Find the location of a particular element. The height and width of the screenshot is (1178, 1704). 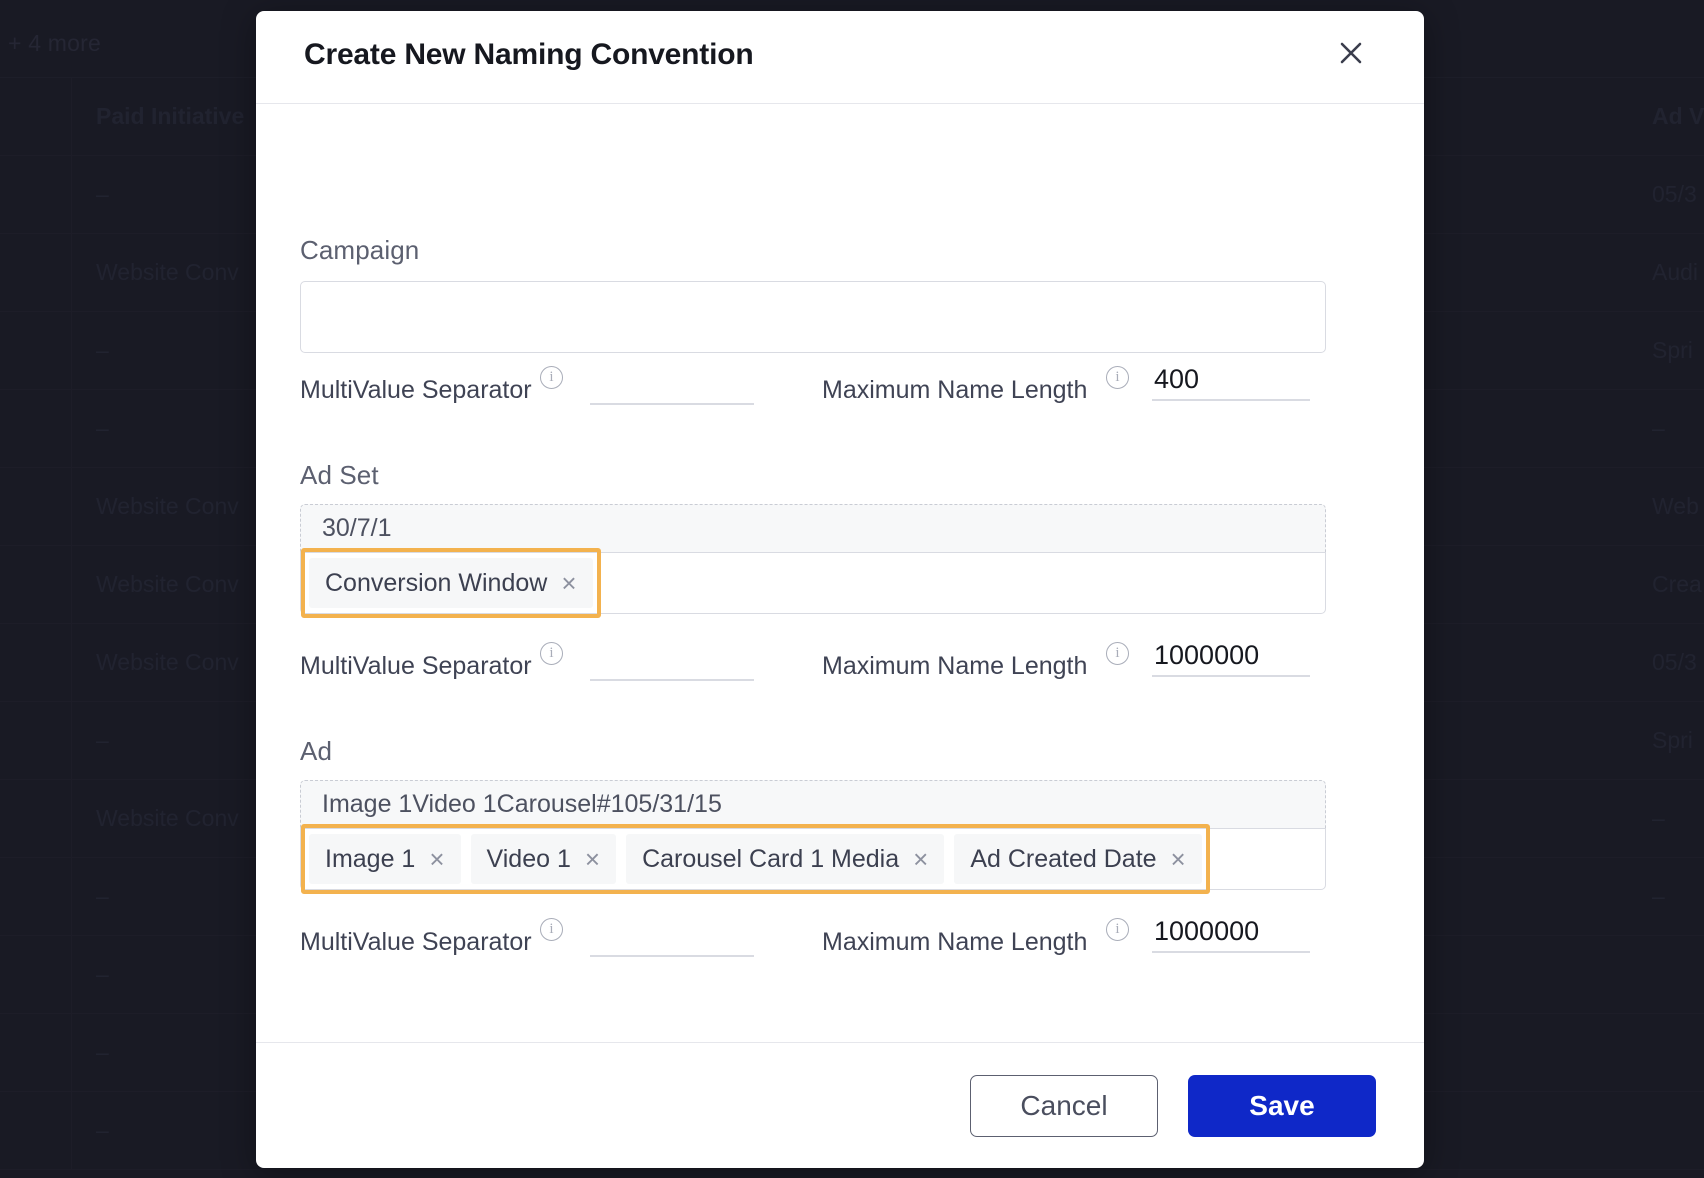

token-tag-label: Conversion Window is located at coordinates (436, 582).